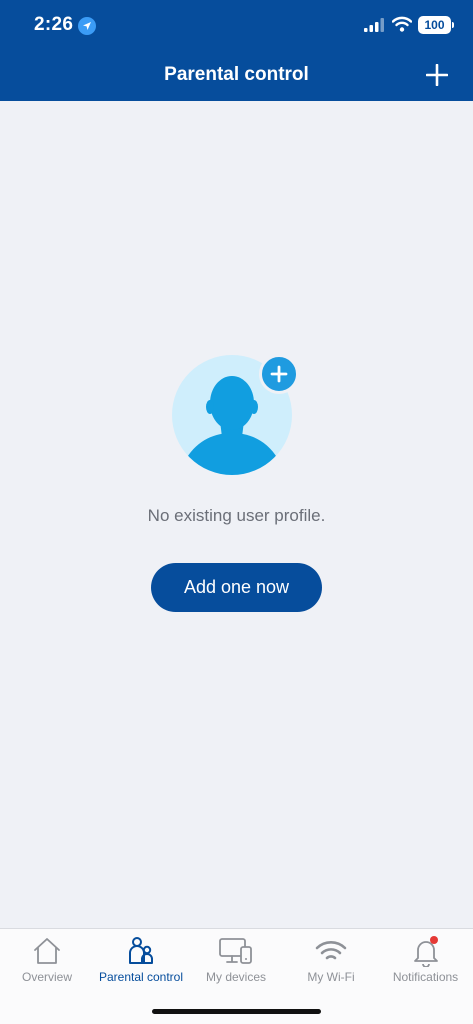  What do you see at coordinates (425, 977) in the screenshot?
I see `tab-label: Notifications` at bounding box center [425, 977].